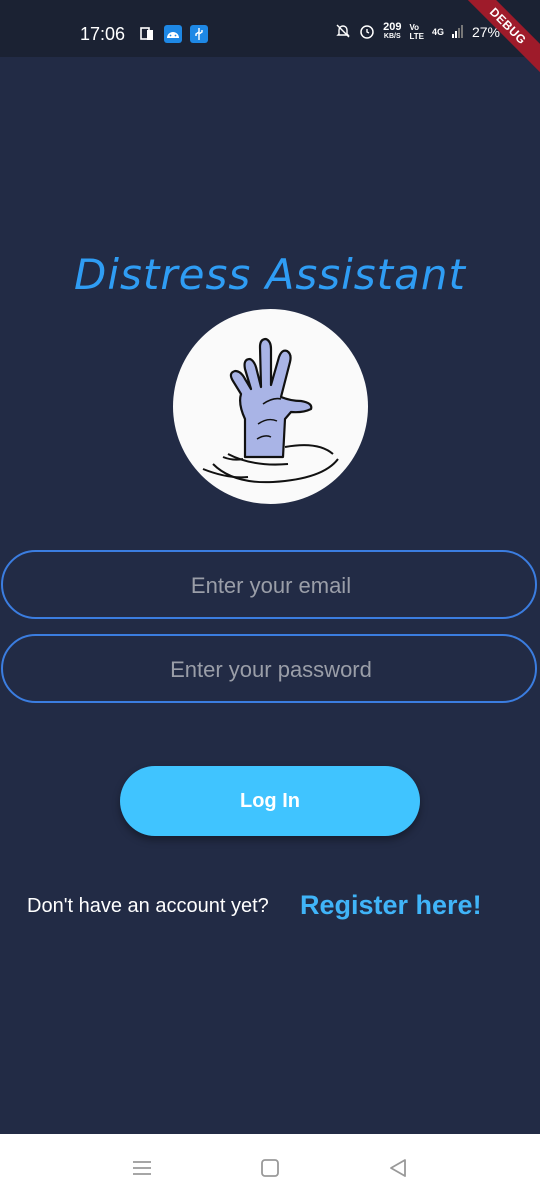  I want to click on menu-icon, so click(142, 1168).